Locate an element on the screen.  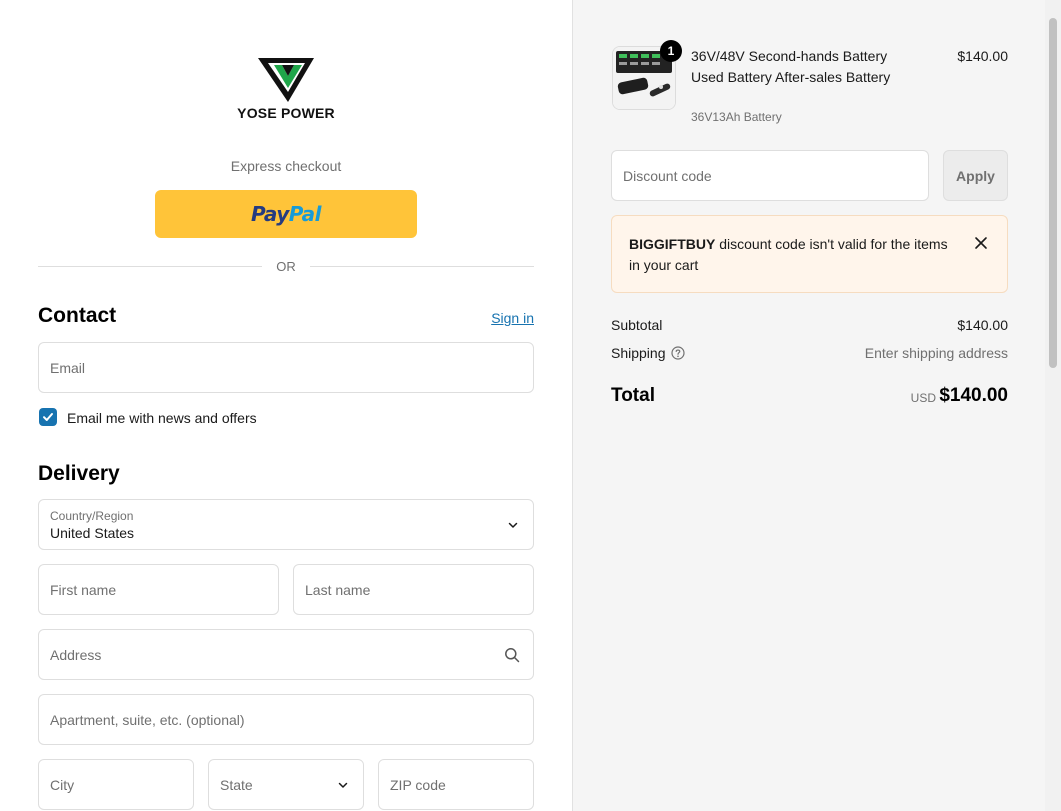
search-icon is located at coordinates (512, 654).